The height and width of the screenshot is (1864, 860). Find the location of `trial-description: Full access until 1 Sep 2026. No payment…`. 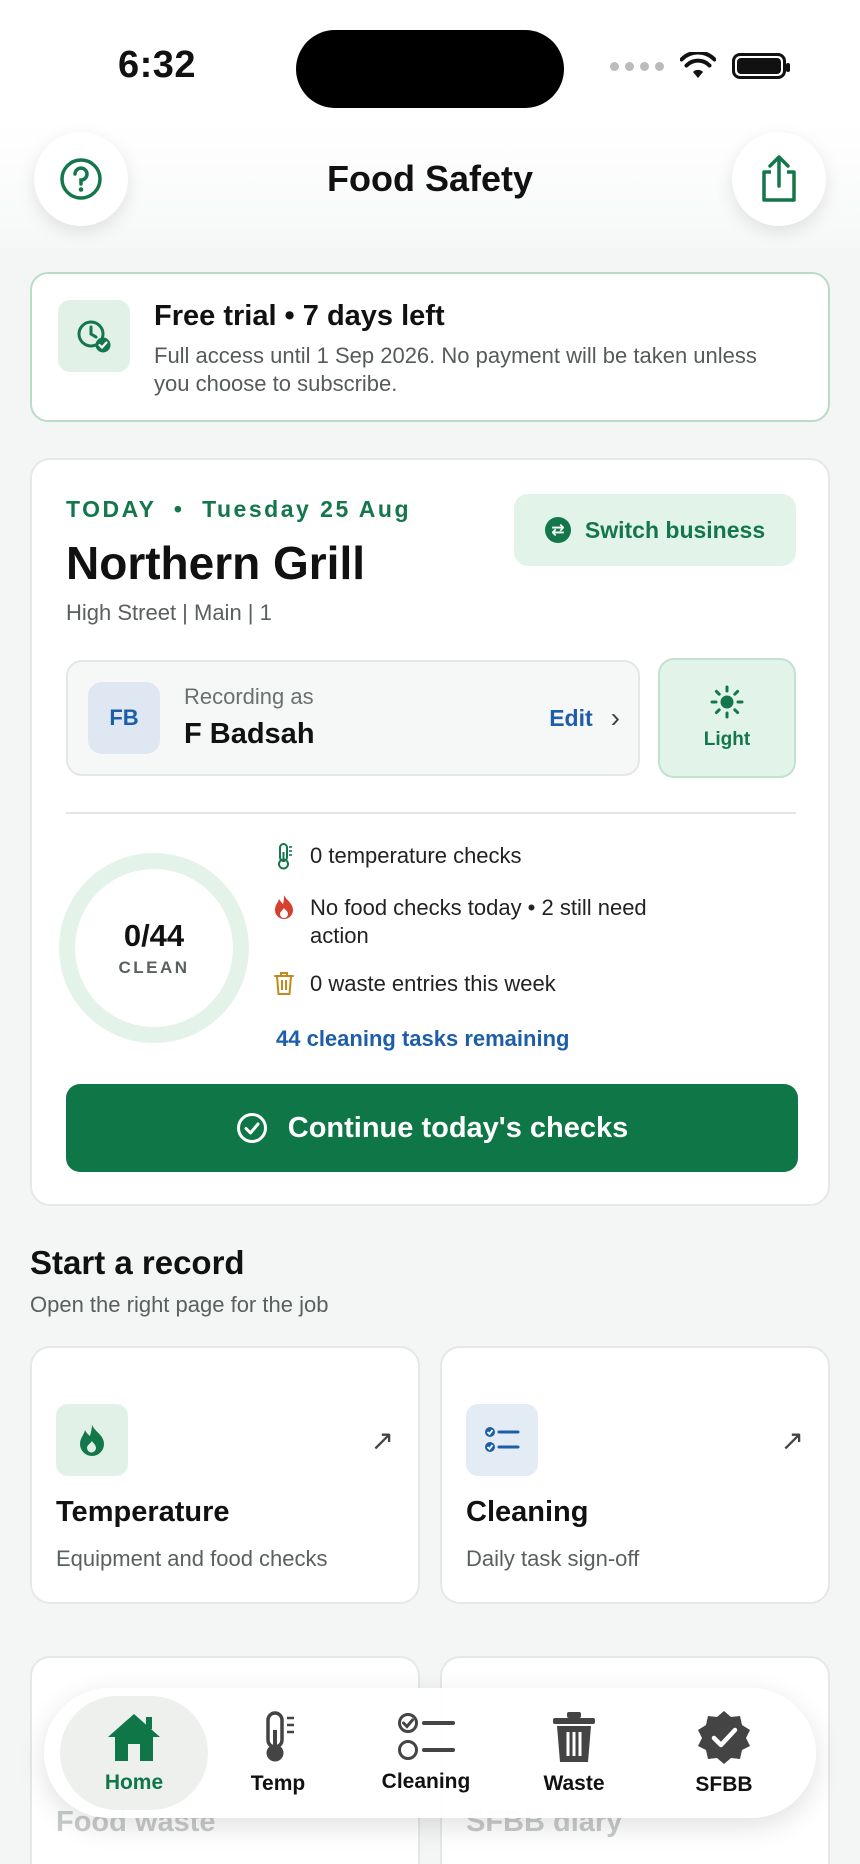

trial-description: Full access until 1 Sep 2026. No payment… is located at coordinates (455, 369).